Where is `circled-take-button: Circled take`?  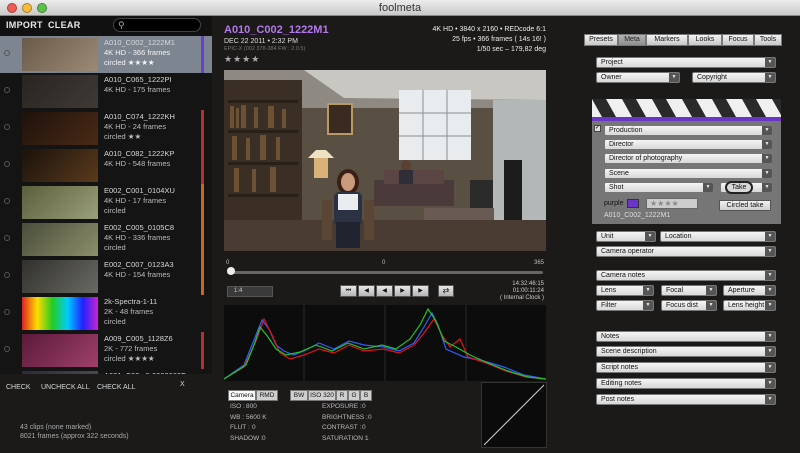 circled-take-button: Circled take is located at coordinates (745, 205).